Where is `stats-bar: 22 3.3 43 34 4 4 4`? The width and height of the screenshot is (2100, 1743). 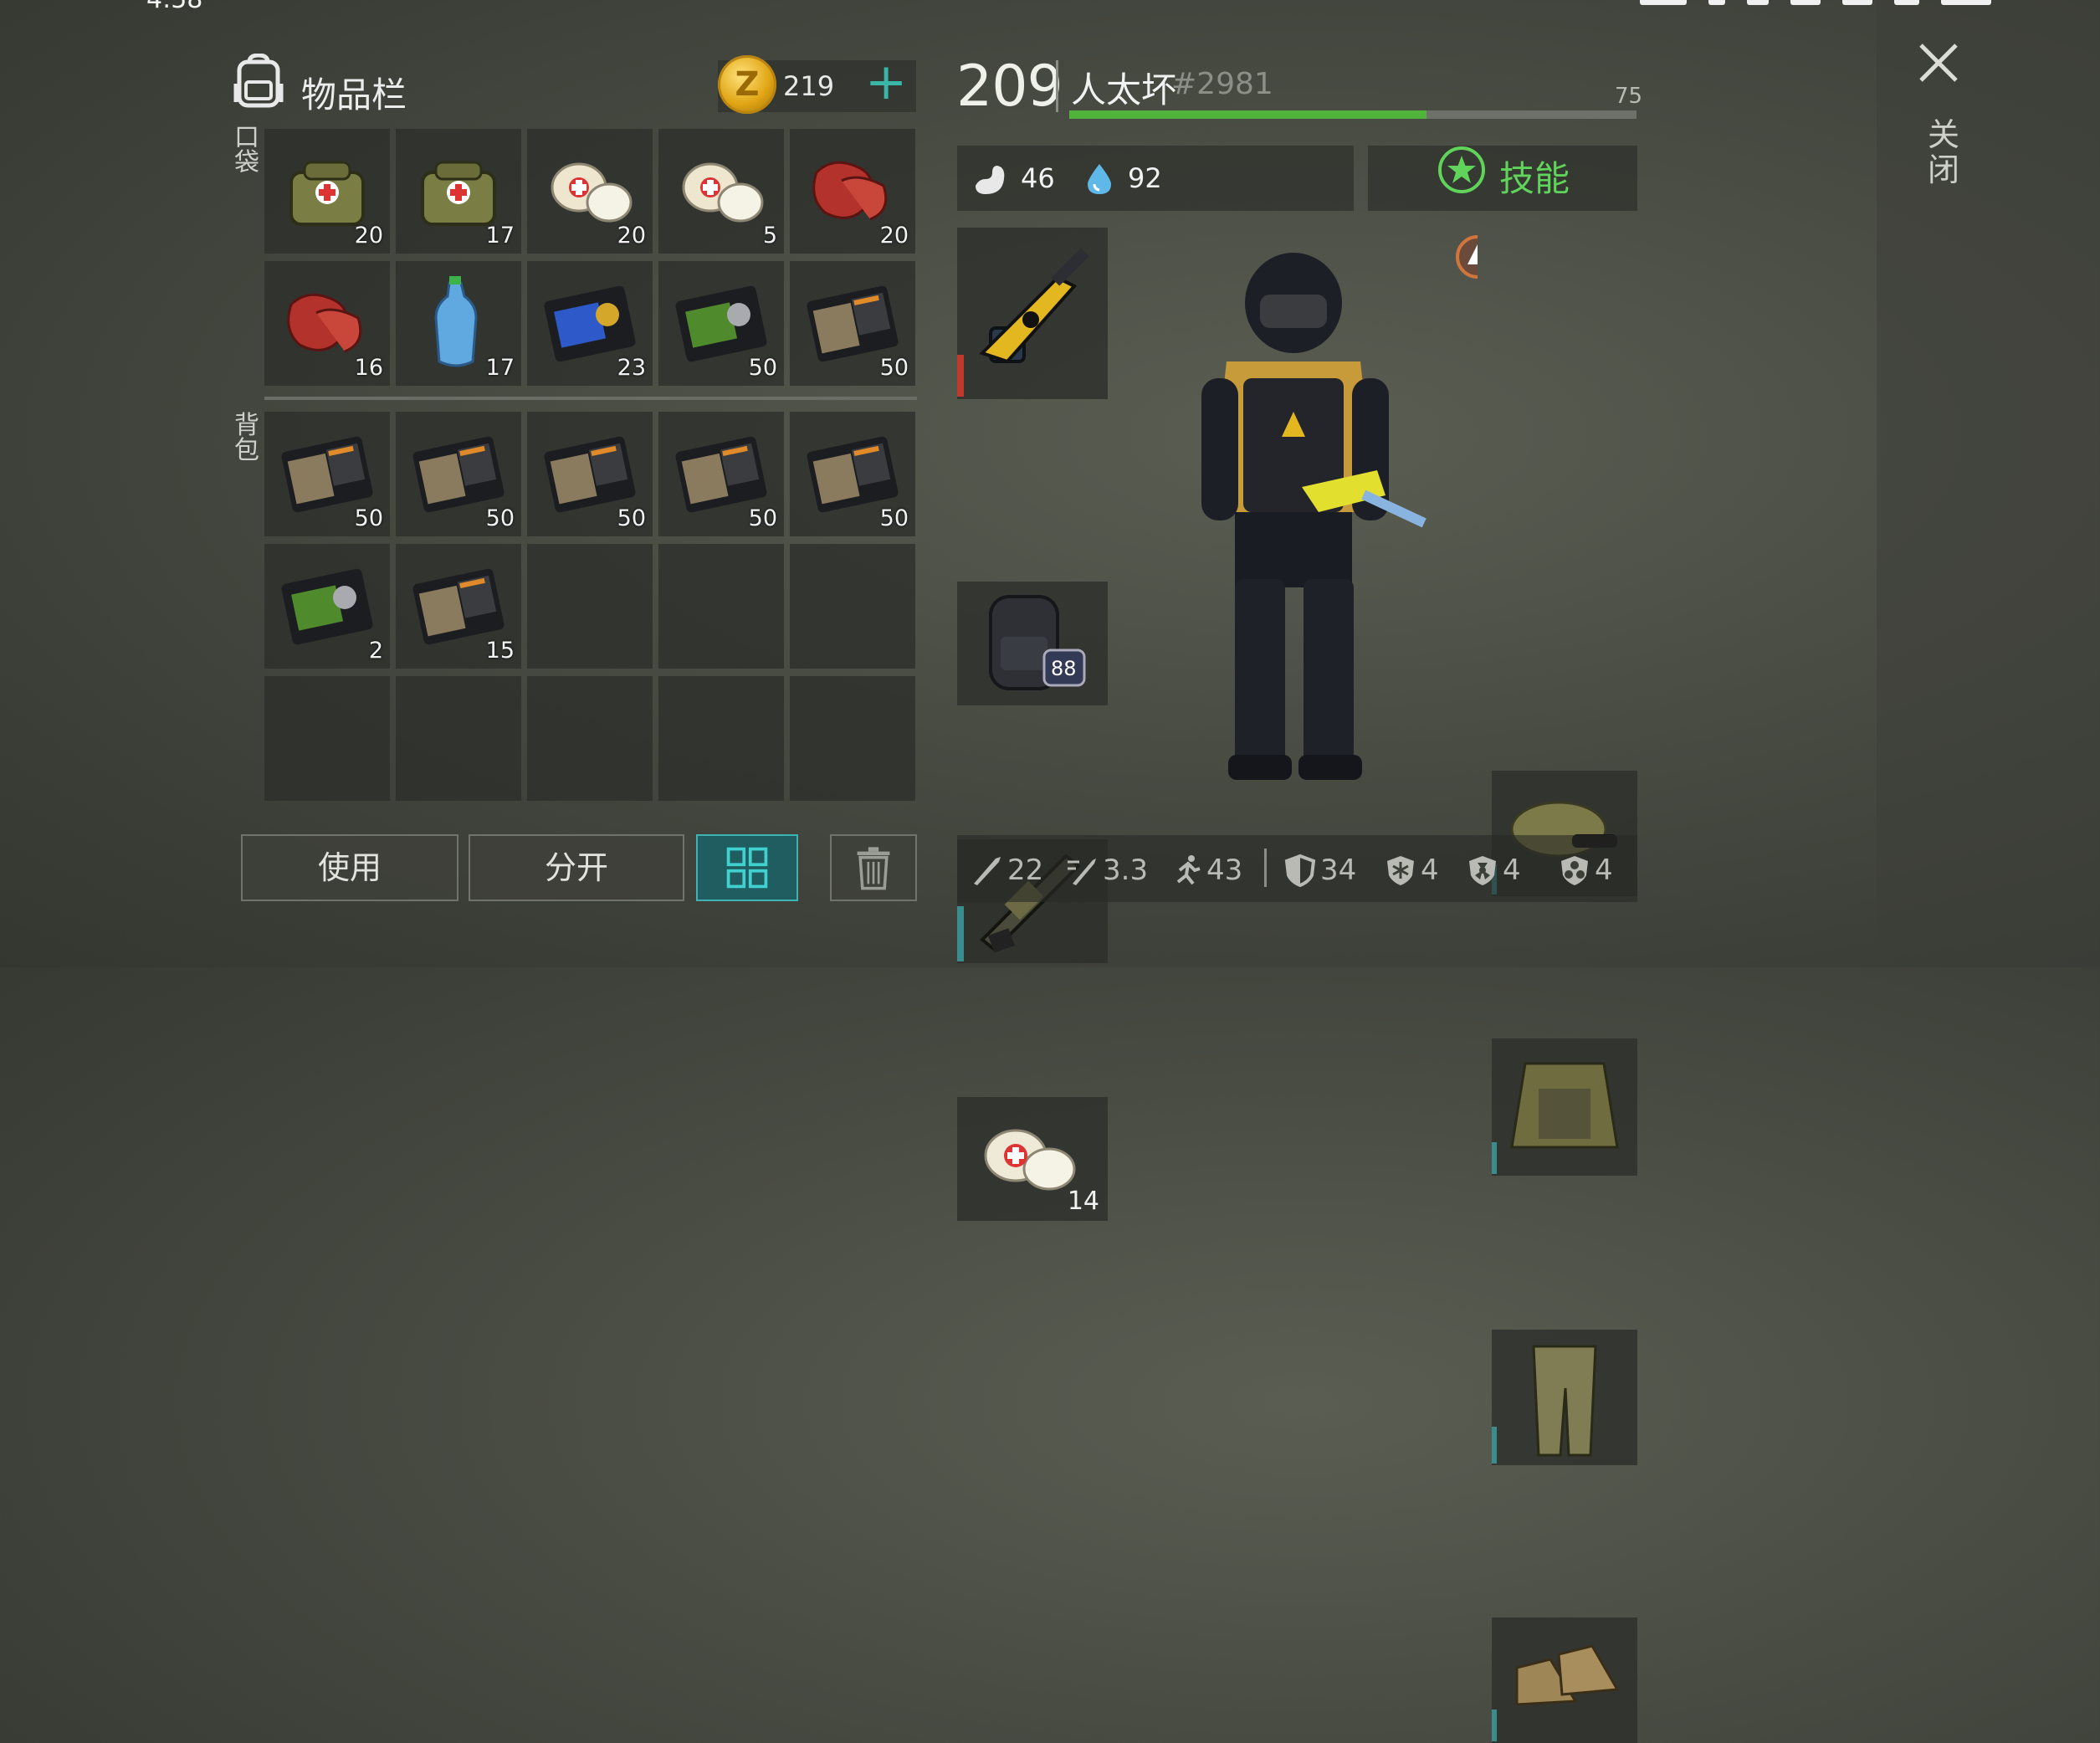 stats-bar: 22 3.3 43 34 4 4 4 is located at coordinates (1297, 868).